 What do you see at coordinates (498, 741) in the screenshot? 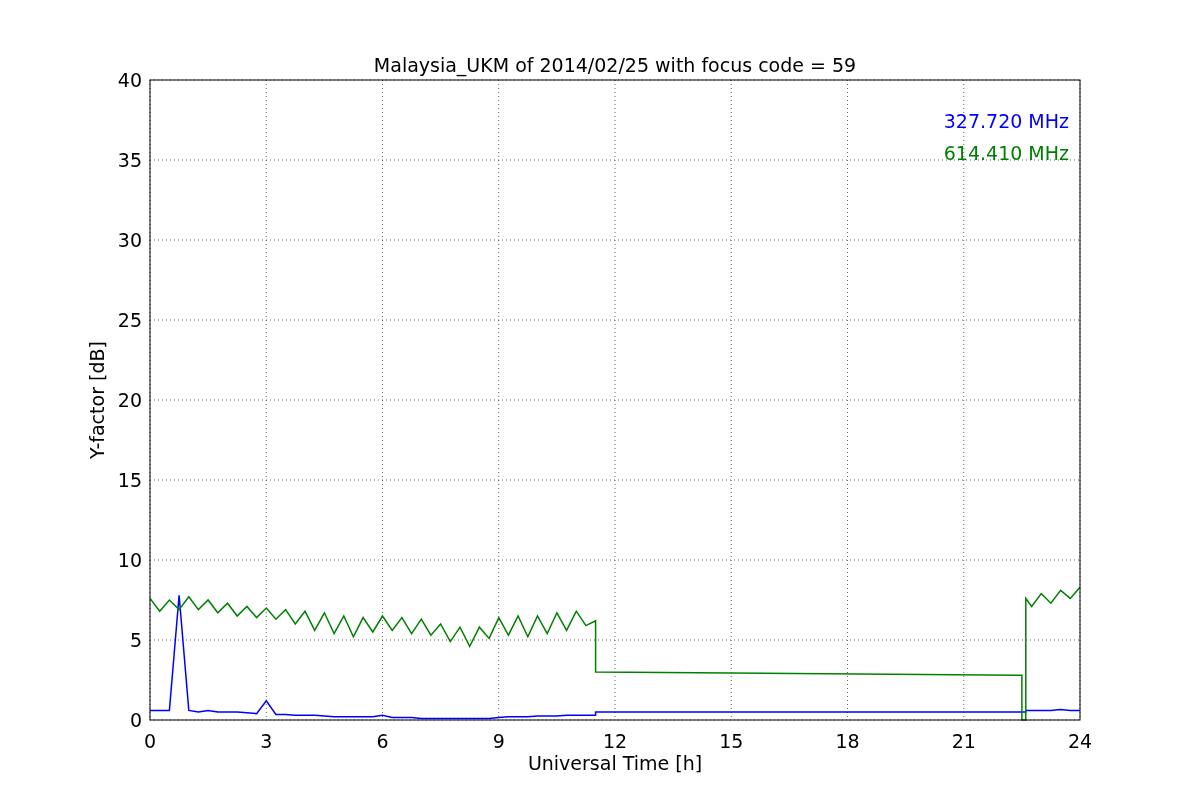
I see `tick-label: 9` at bounding box center [498, 741].